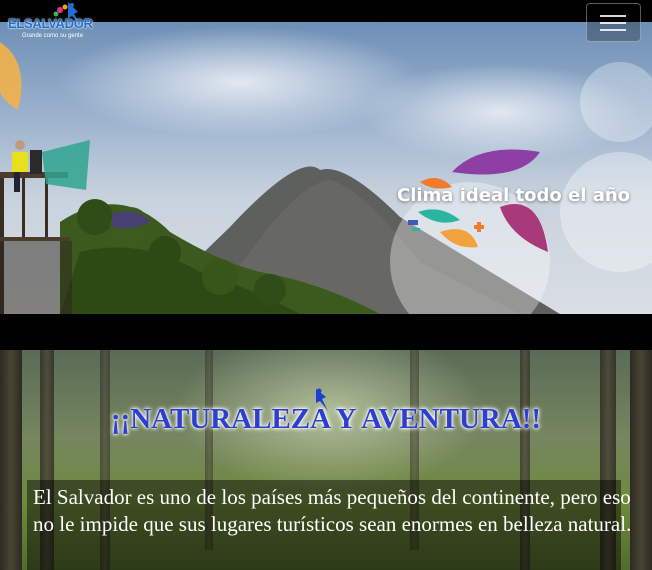 Image resolution: width=652 pixels, height=570 pixels. Describe the element at coordinates (514, 195) in the screenshot. I see `hero-caption: Clima ideal todo el año` at that location.